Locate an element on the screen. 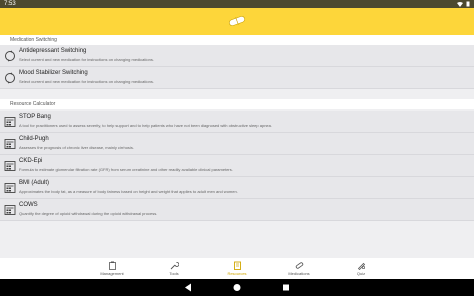 Image resolution: width=474 pixels, height=296 pixels. nav-label: Medications is located at coordinates (299, 273).